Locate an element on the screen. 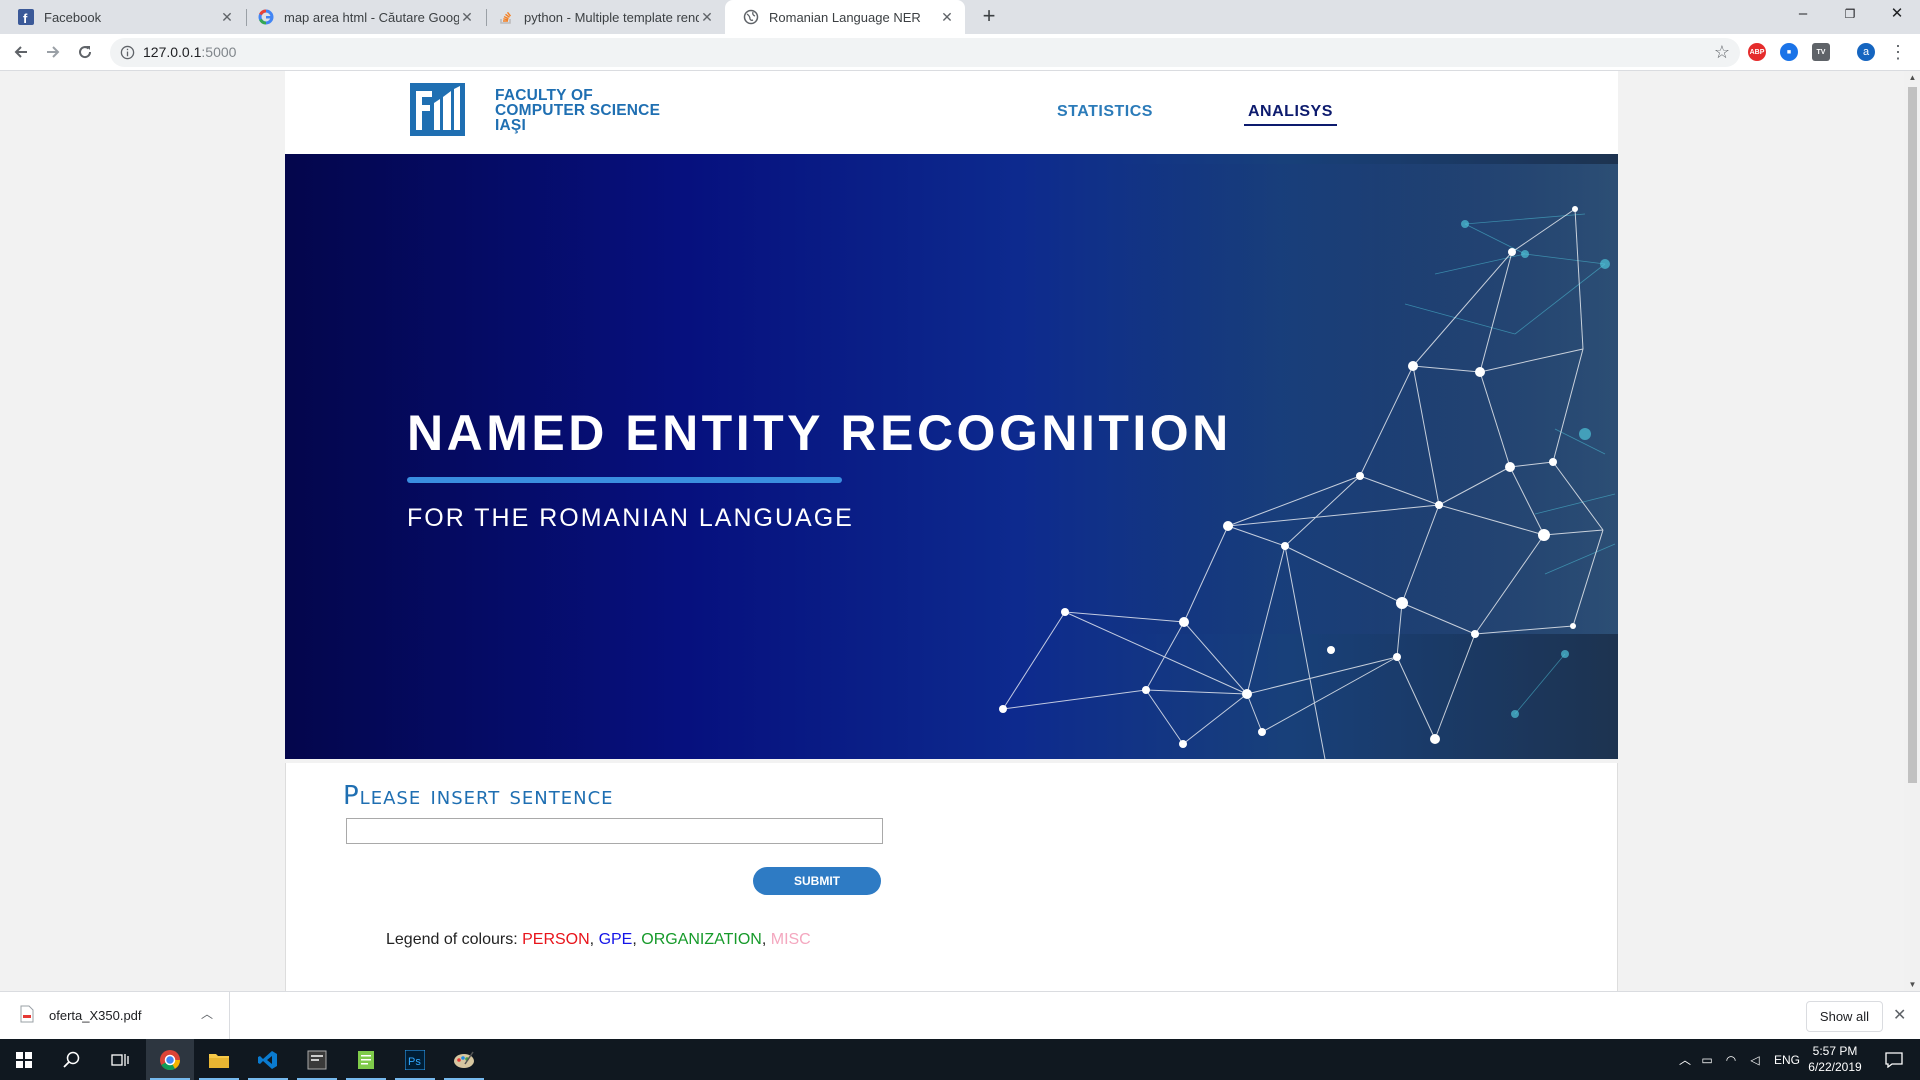 The width and height of the screenshot is (1920, 1080). address-bar: 127.0.0.1:5000 ☆ is located at coordinates (925, 52).